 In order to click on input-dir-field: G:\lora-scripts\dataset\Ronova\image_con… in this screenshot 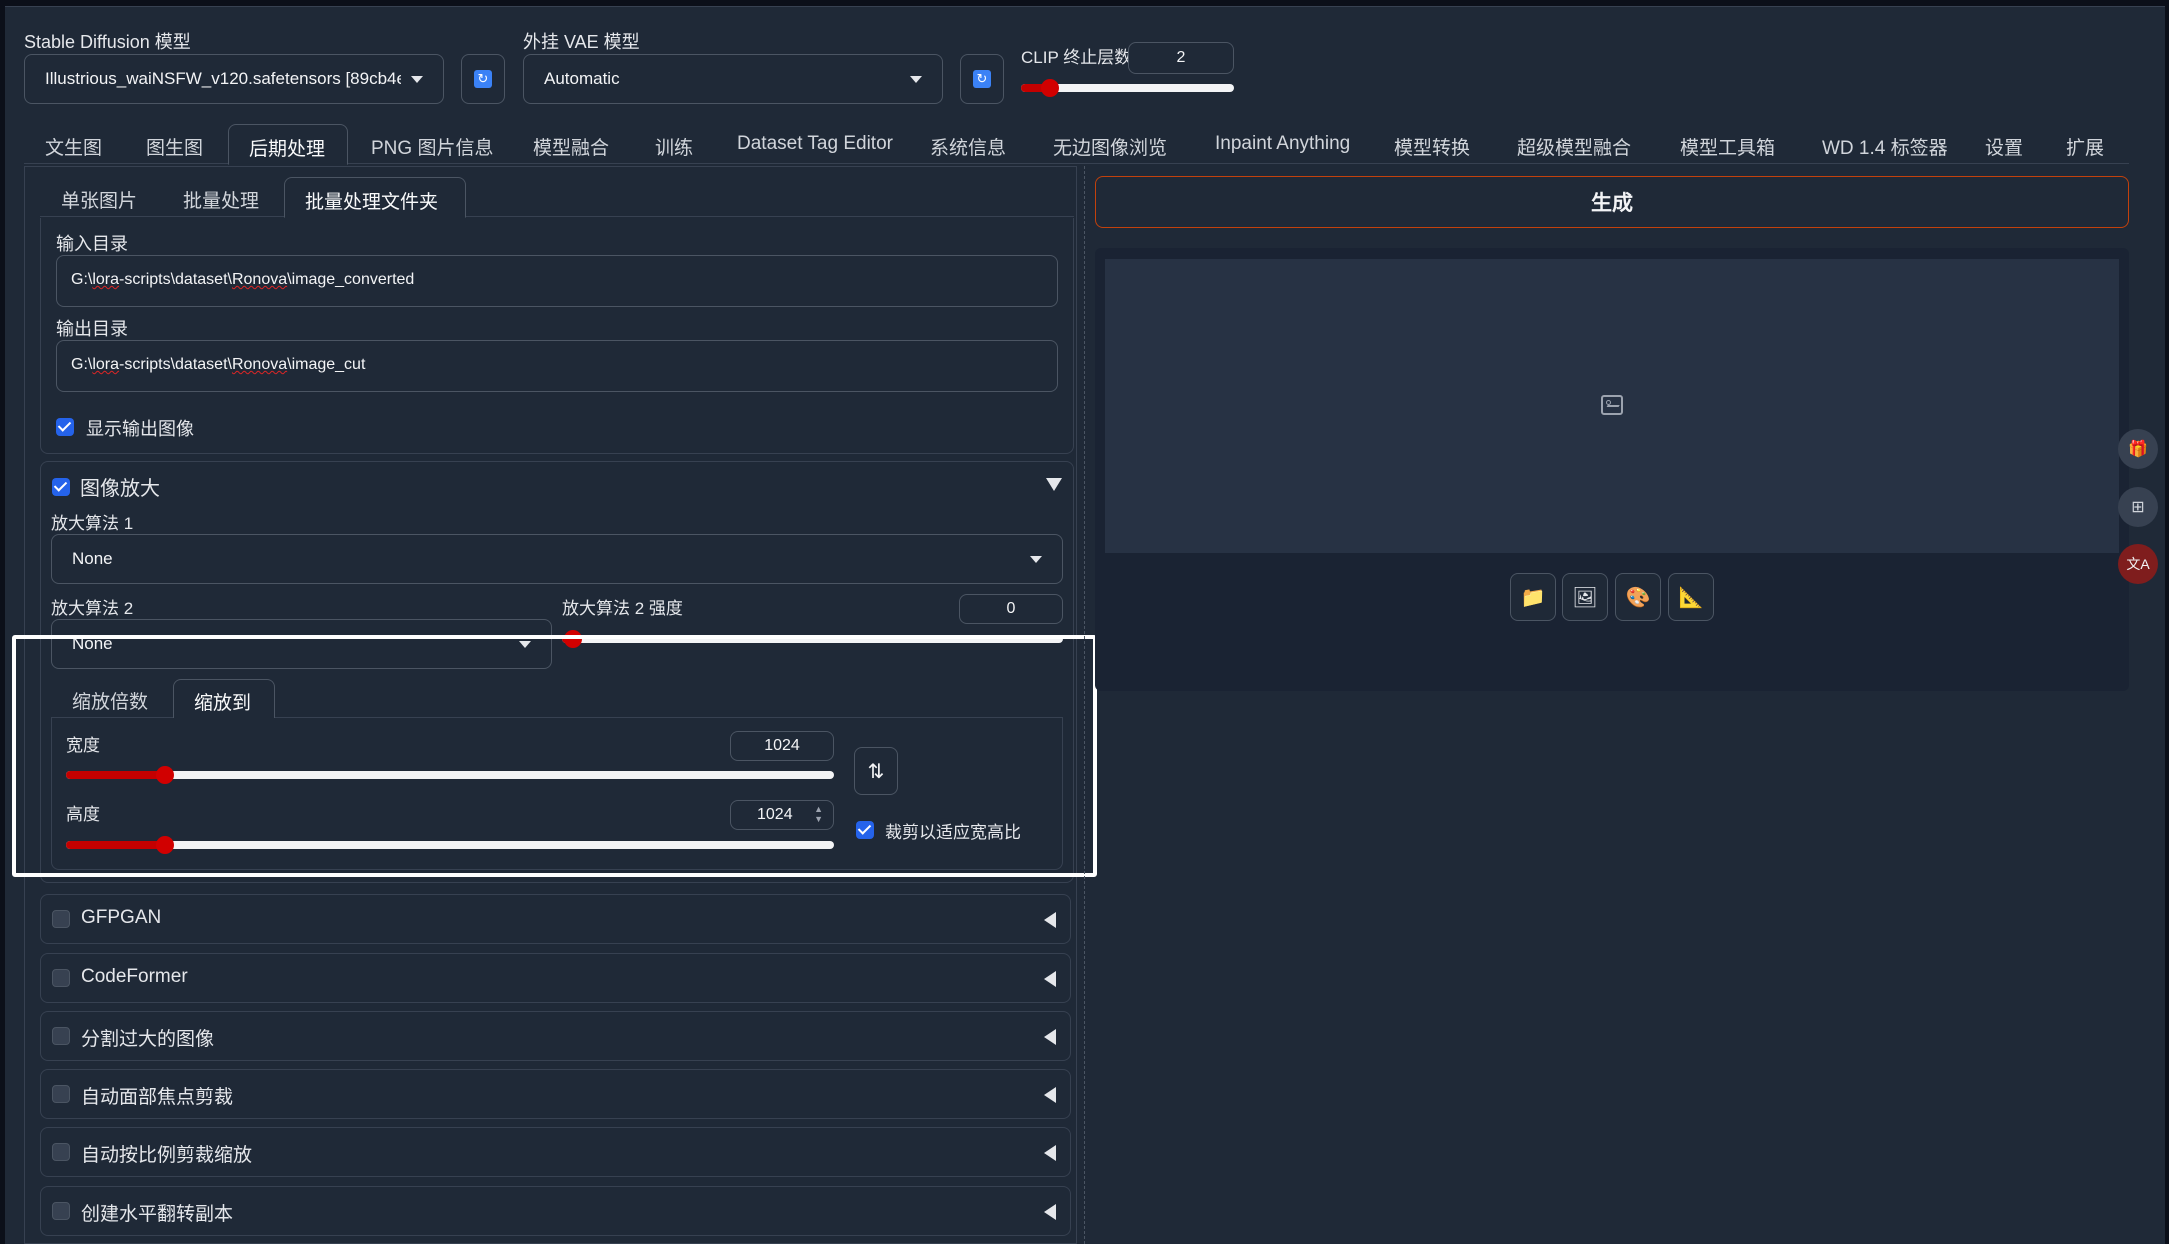, I will do `click(557, 281)`.